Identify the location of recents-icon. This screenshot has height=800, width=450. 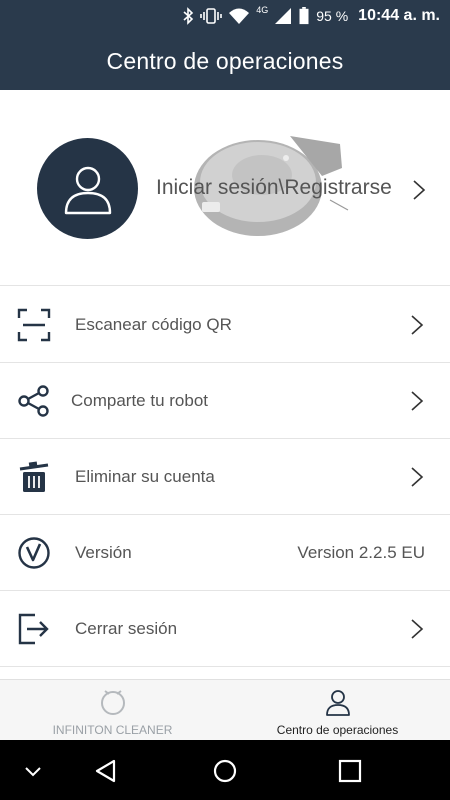
(350, 771).